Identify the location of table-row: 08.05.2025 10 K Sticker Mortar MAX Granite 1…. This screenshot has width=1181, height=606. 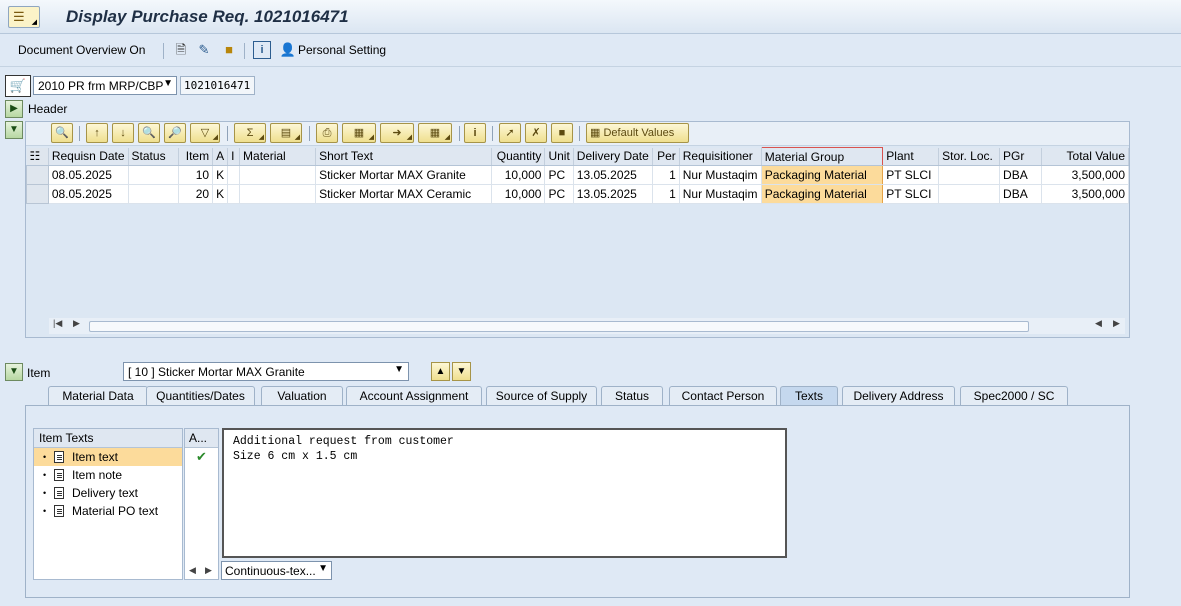
(578, 175).